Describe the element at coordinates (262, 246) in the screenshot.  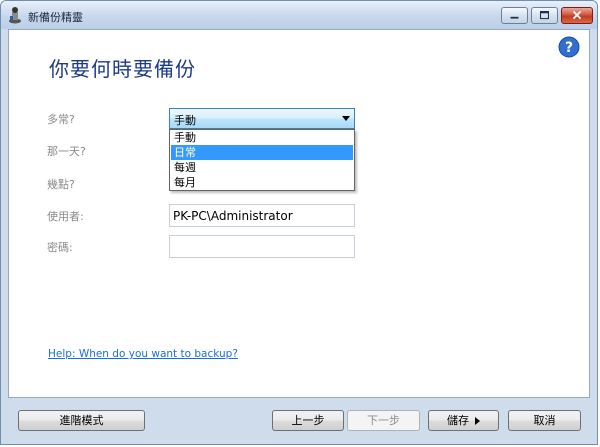
I see `password-field` at that location.